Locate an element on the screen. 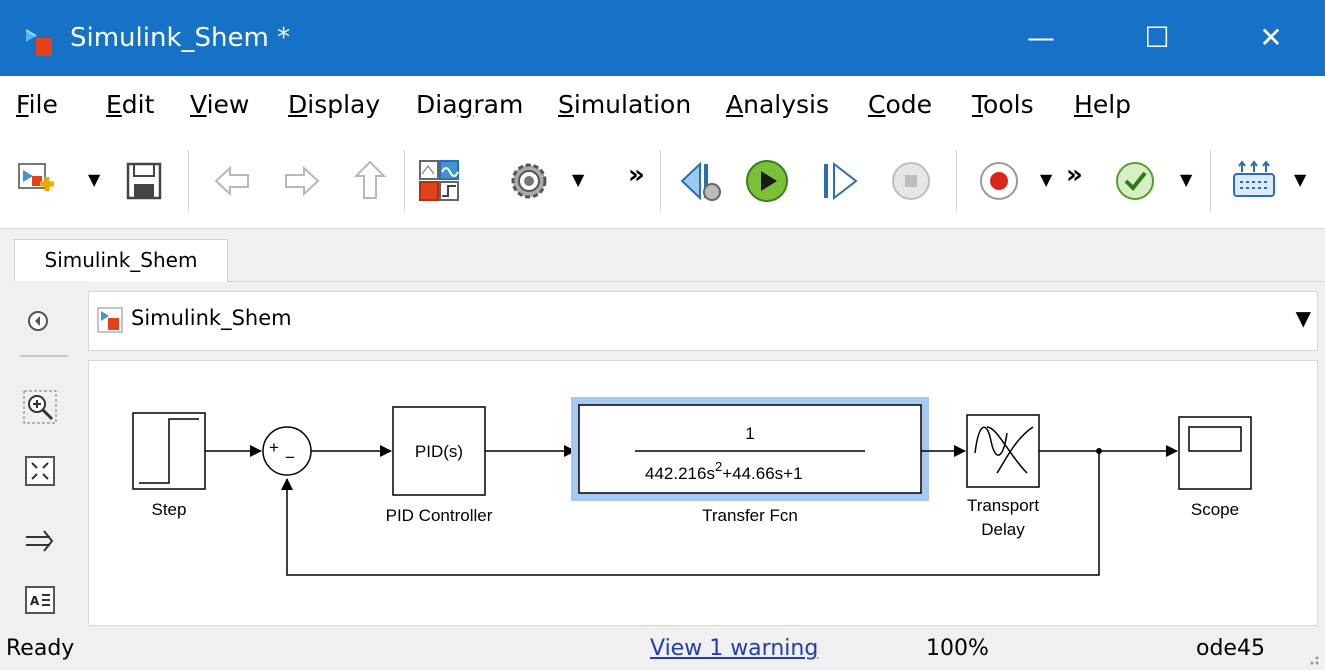  transfer-fcn-label: Transfer Fcn is located at coordinates (750, 515).